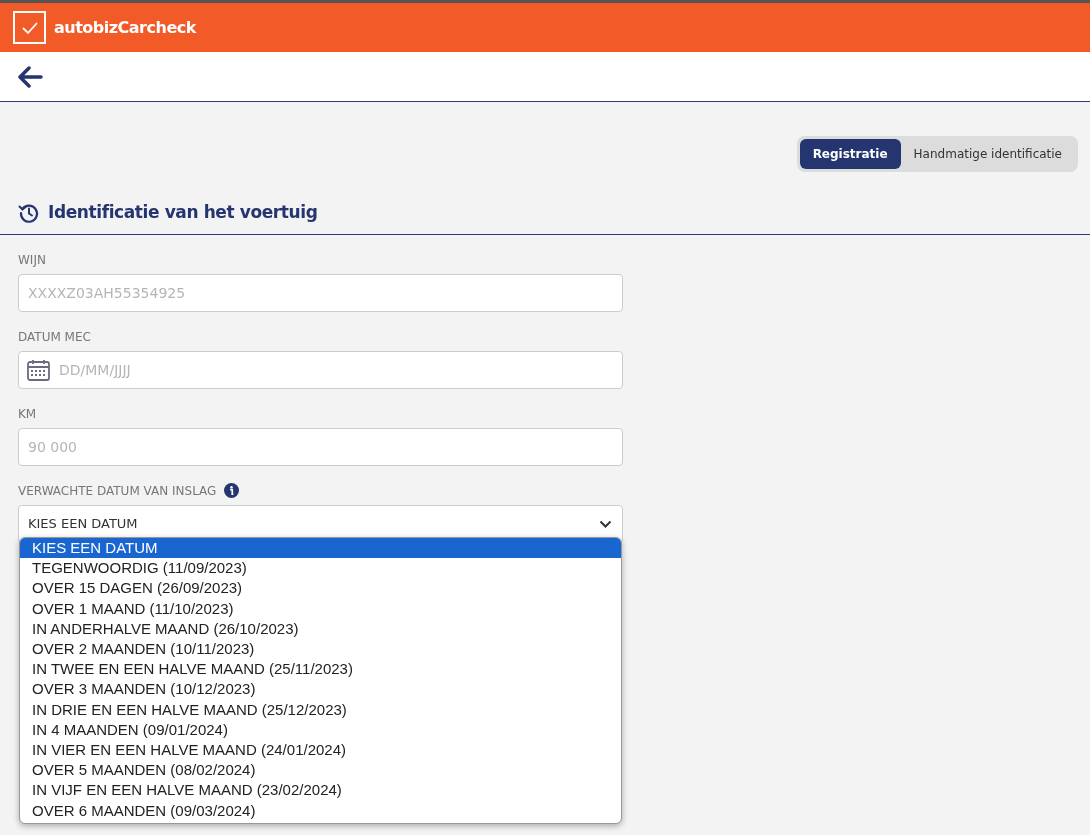 This screenshot has width=1090, height=835. Describe the element at coordinates (125, 27) in the screenshot. I see `app-title: autobizCarcheck` at that location.